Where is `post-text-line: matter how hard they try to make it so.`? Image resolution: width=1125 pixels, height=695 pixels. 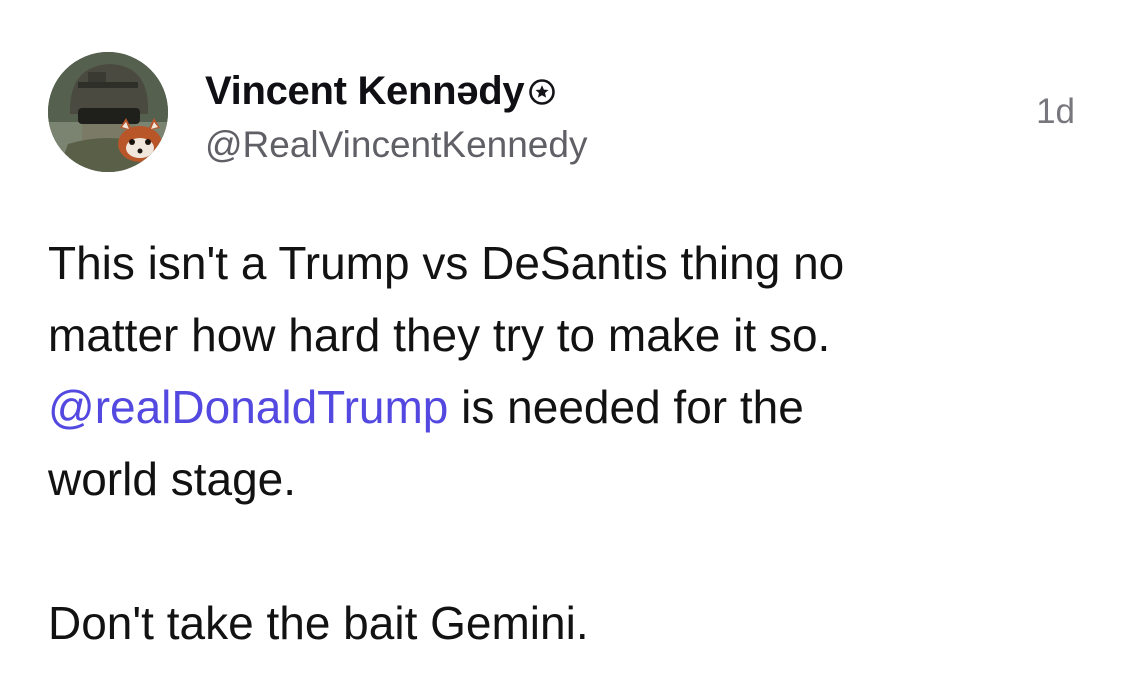
post-text-line: matter how hard they try to make it so. is located at coordinates (439, 335).